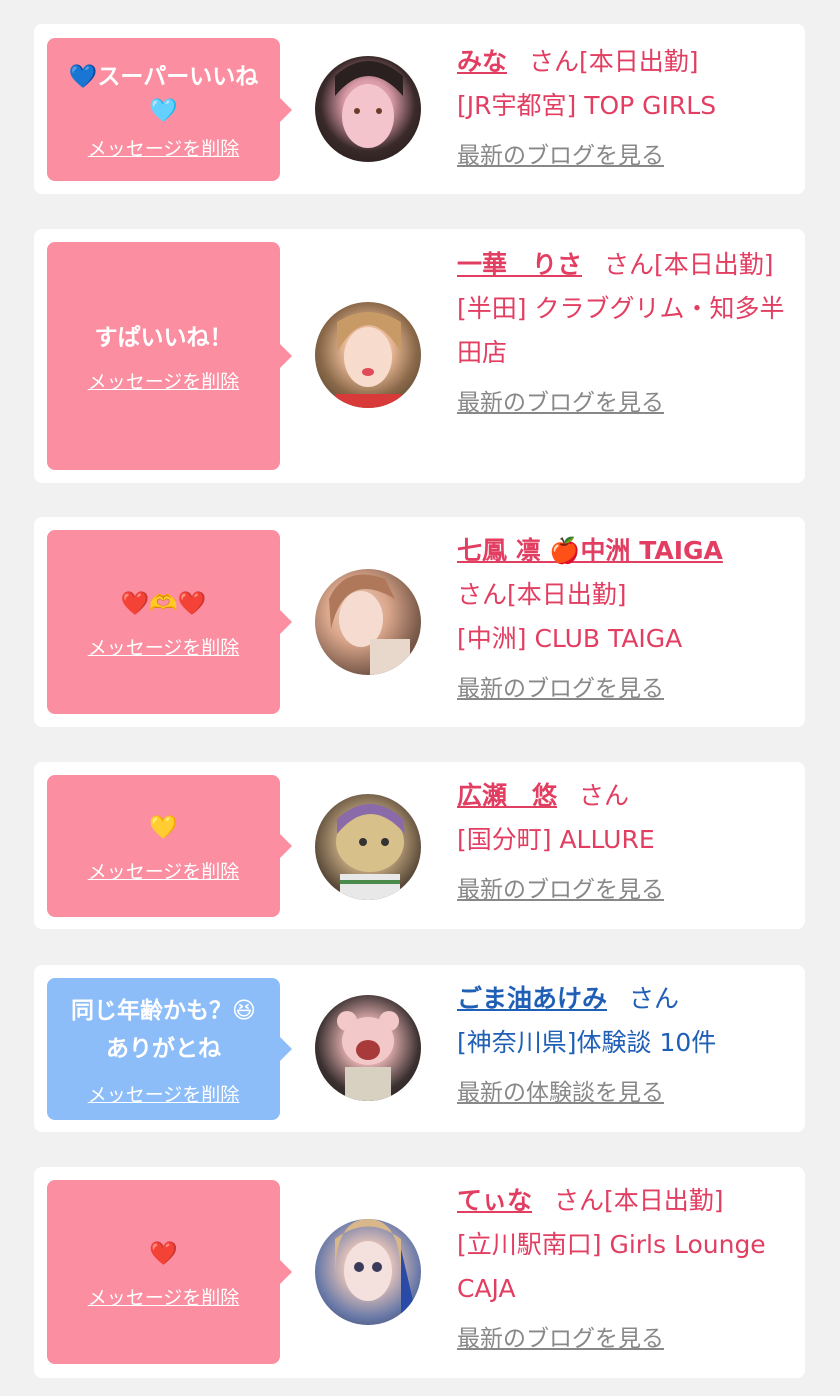 The height and width of the screenshot is (1396, 840). I want to click on message-text: すぱいいね！, so click(163, 337).